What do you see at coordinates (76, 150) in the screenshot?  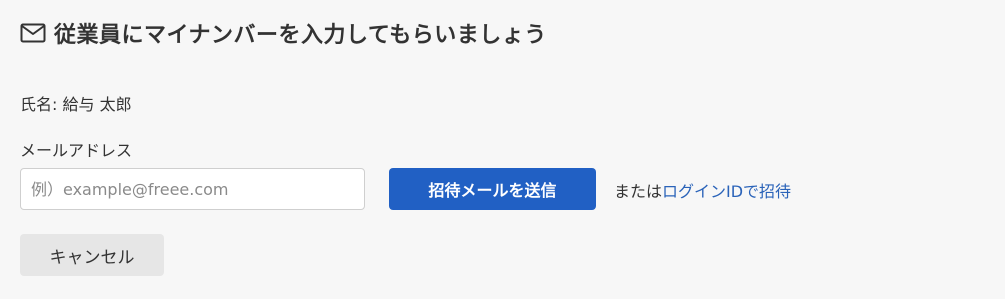 I see `email-label: メールアドレス` at bounding box center [76, 150].